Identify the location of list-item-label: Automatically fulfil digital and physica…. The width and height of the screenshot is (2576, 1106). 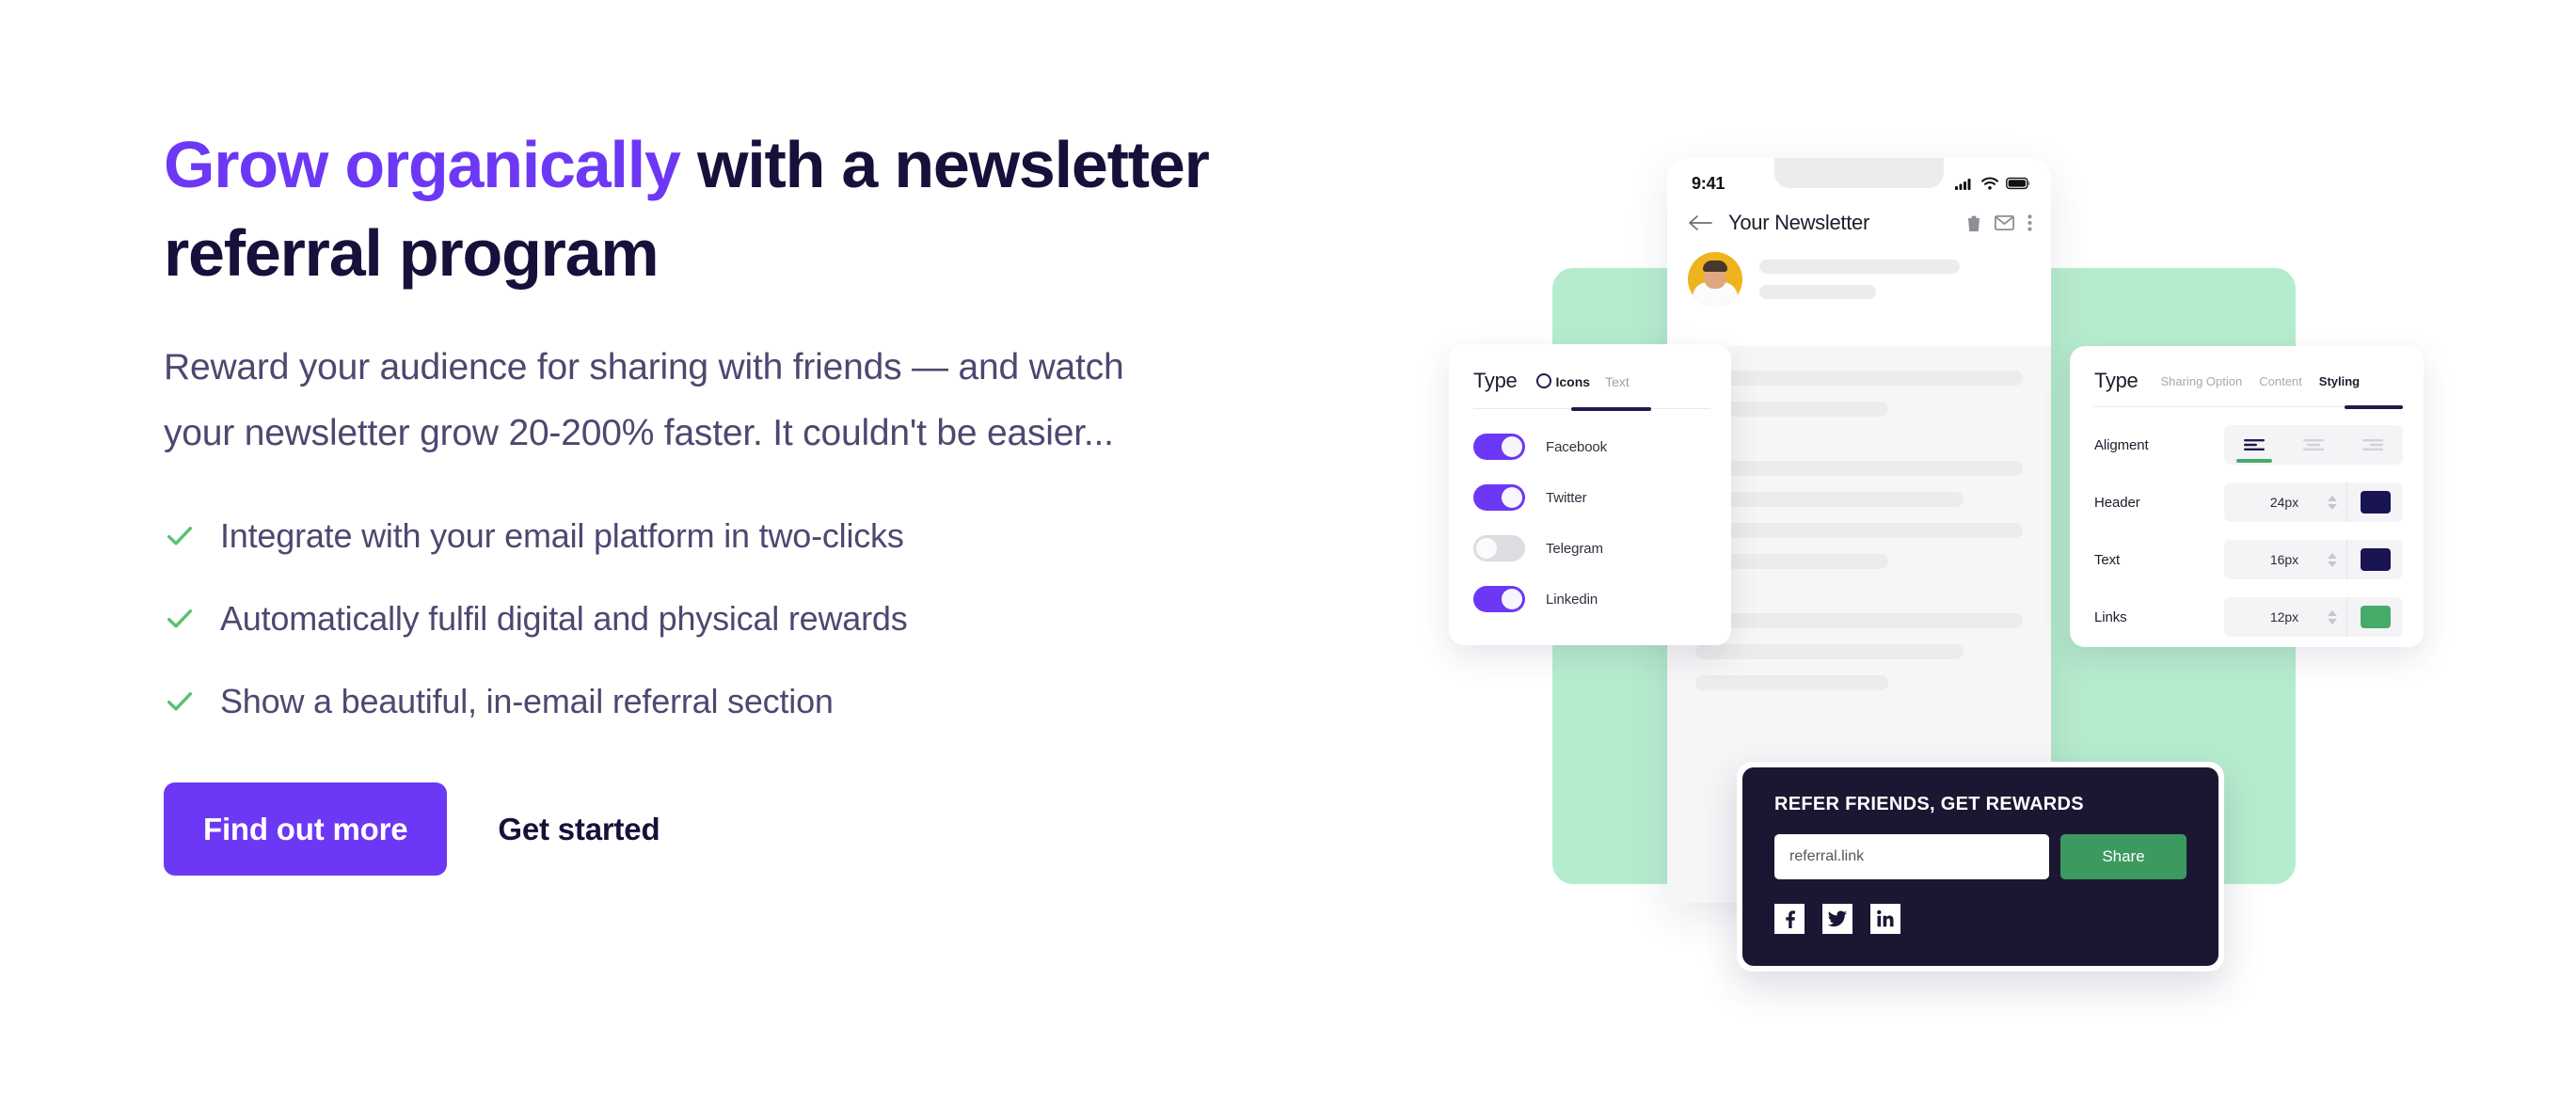
(564, 618).